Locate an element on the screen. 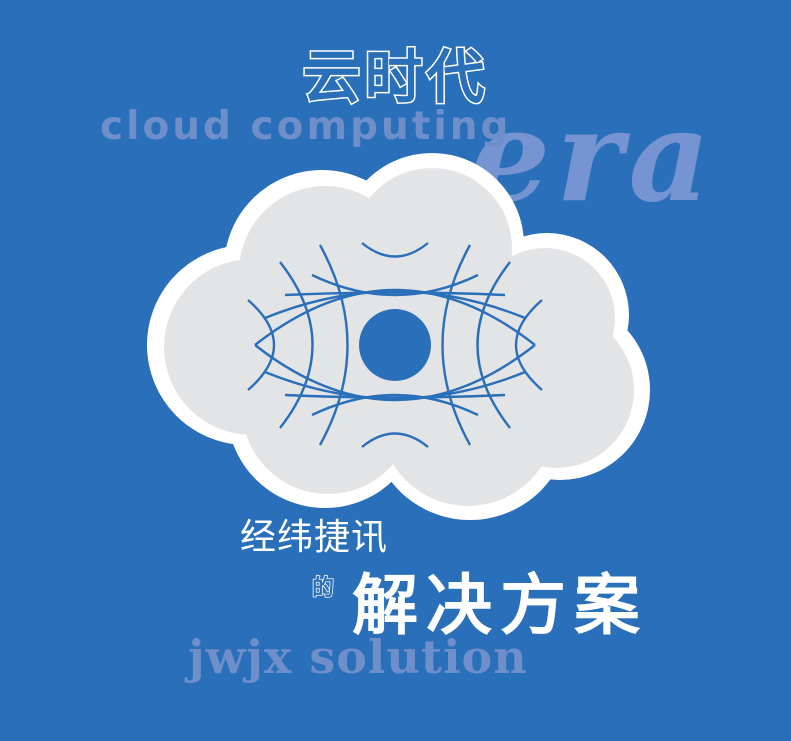 This screenshot has height=741, width=791. solution-english: jwjx solution is located at coordinates (358, 657).